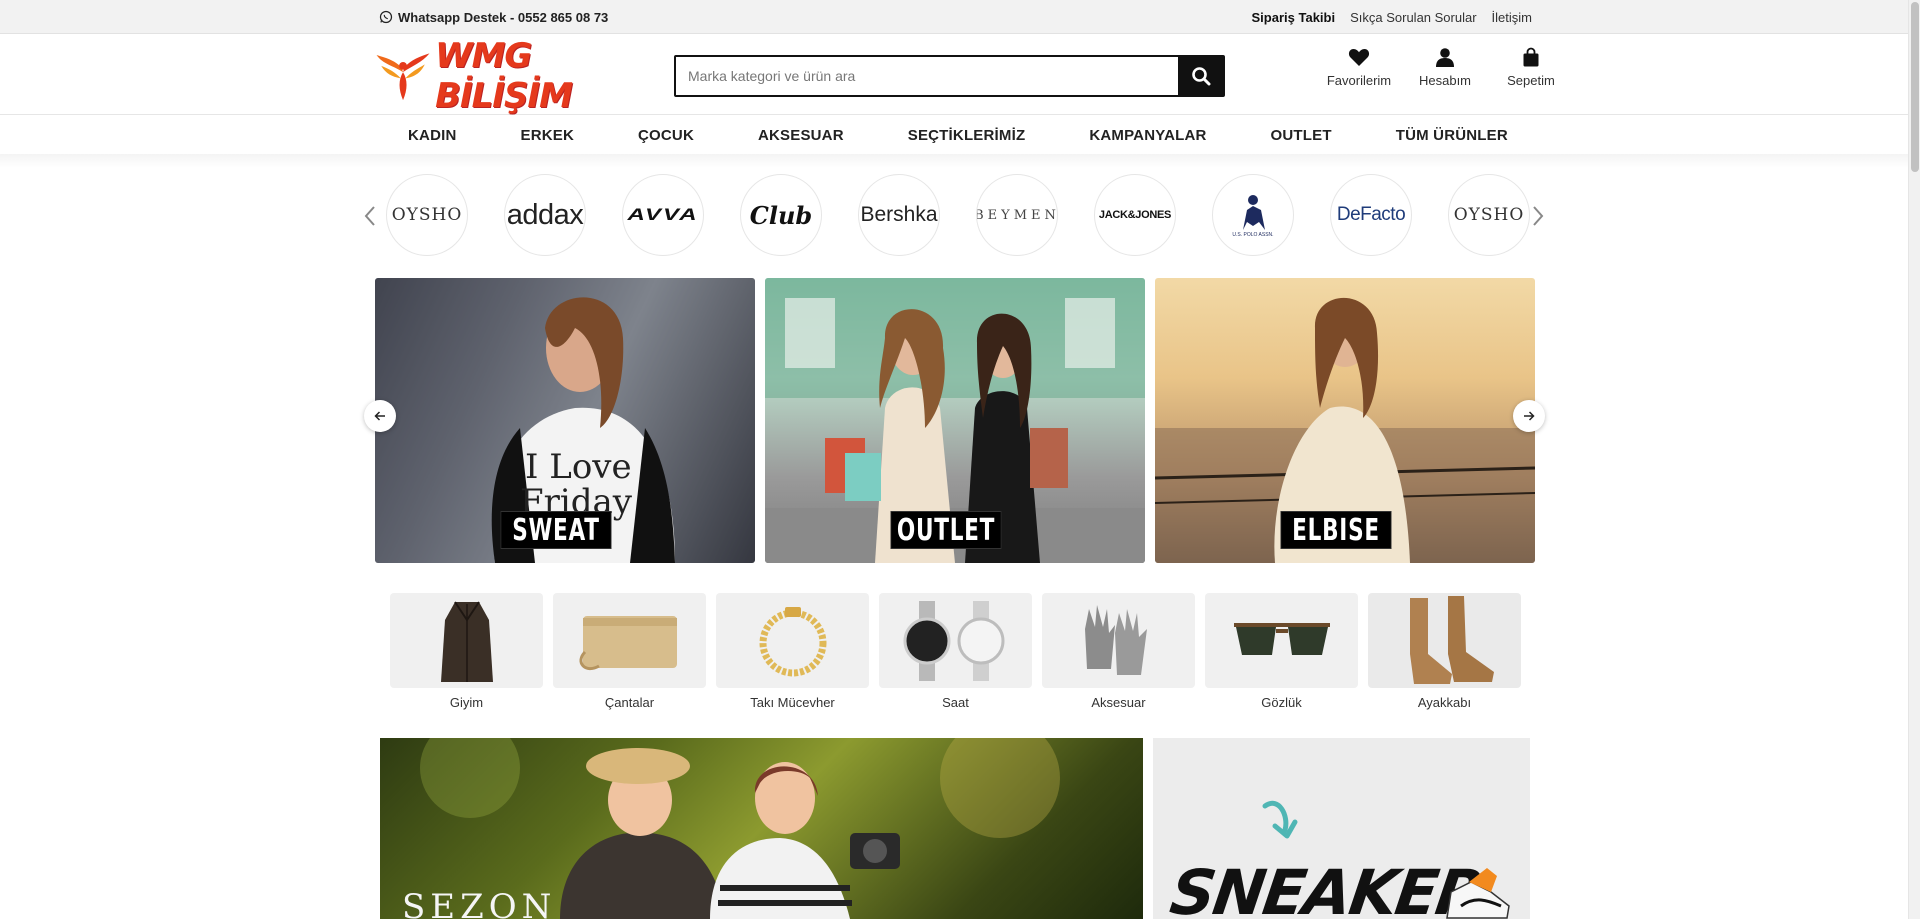 The image size is (1920, 919). What do you see at coordinates (1301, 135) in the screenshot?
I see `nav-item-outlet: OUTLET` at bounding box center [1301, 135].